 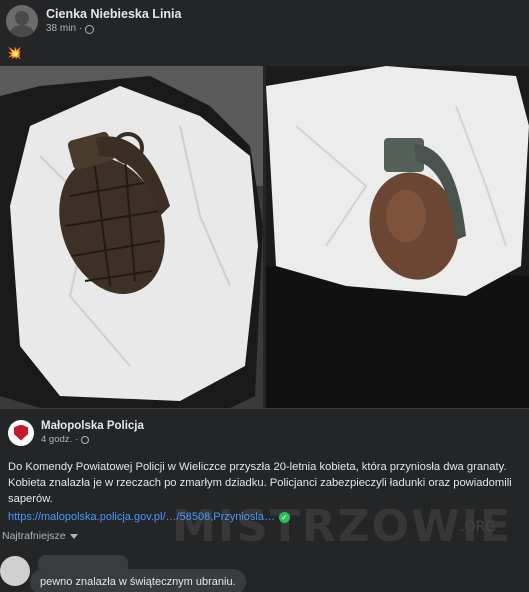 What do you see at coordinates (284, 517) in the screenshot?
I see `check-circle-icon: ✓` at bounding box center [284, 517].